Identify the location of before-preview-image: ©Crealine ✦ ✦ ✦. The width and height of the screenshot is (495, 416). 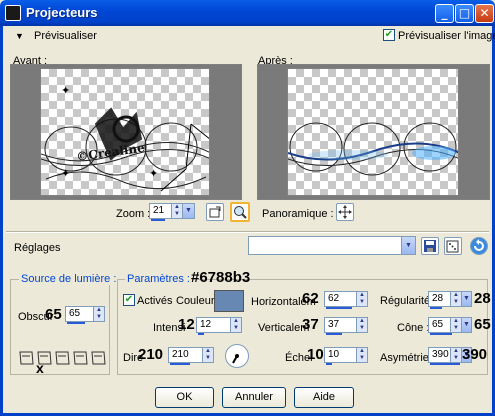
(125, 132).